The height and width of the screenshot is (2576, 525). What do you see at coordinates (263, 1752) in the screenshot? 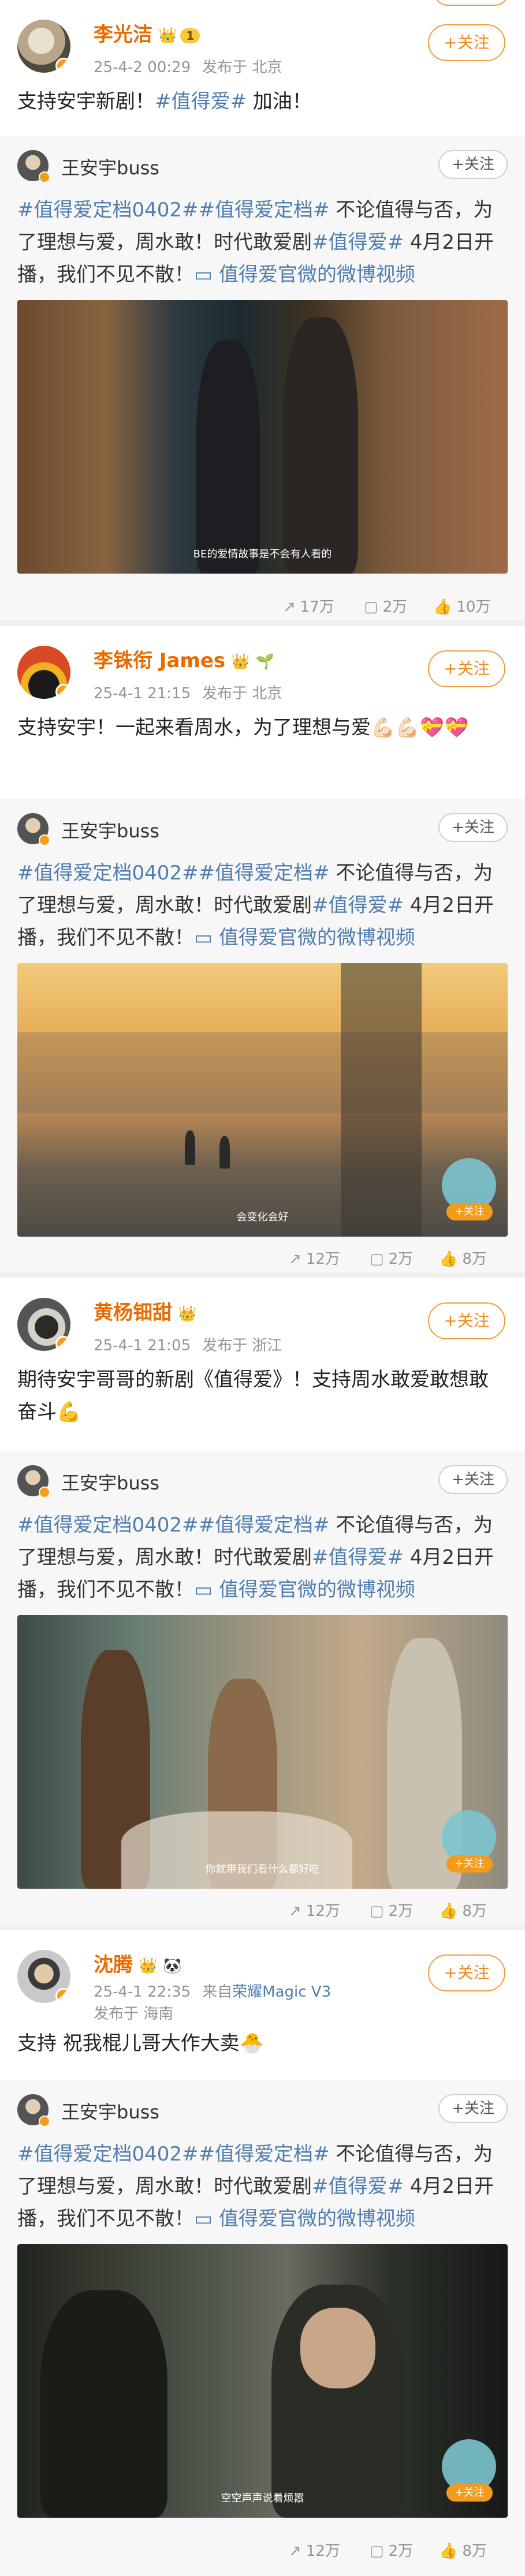
I see `video-thumbnail: 你就带我们看什么都好吃 +关注` at bounding box center [263, 1752].